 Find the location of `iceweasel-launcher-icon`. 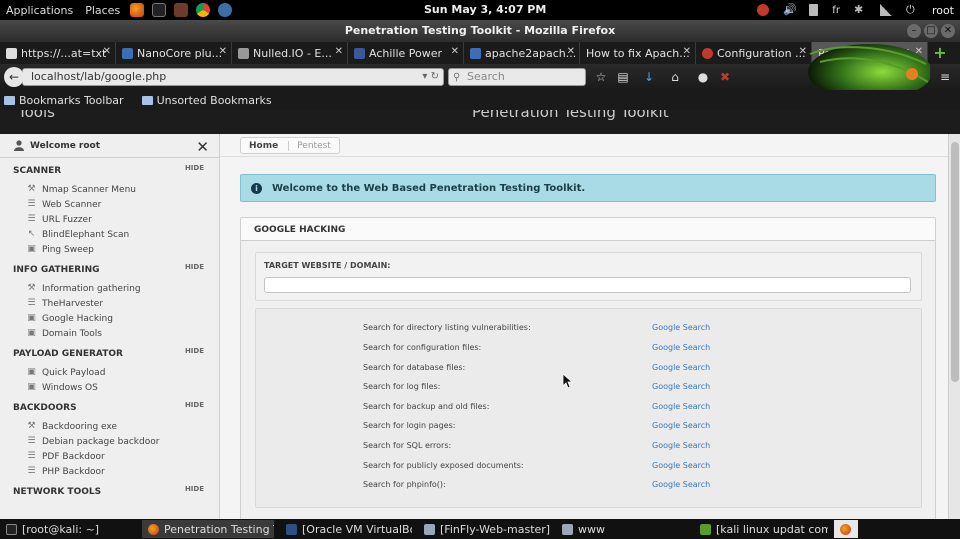

iceweasel-launcher-icon is located at coordinates (225, 10).